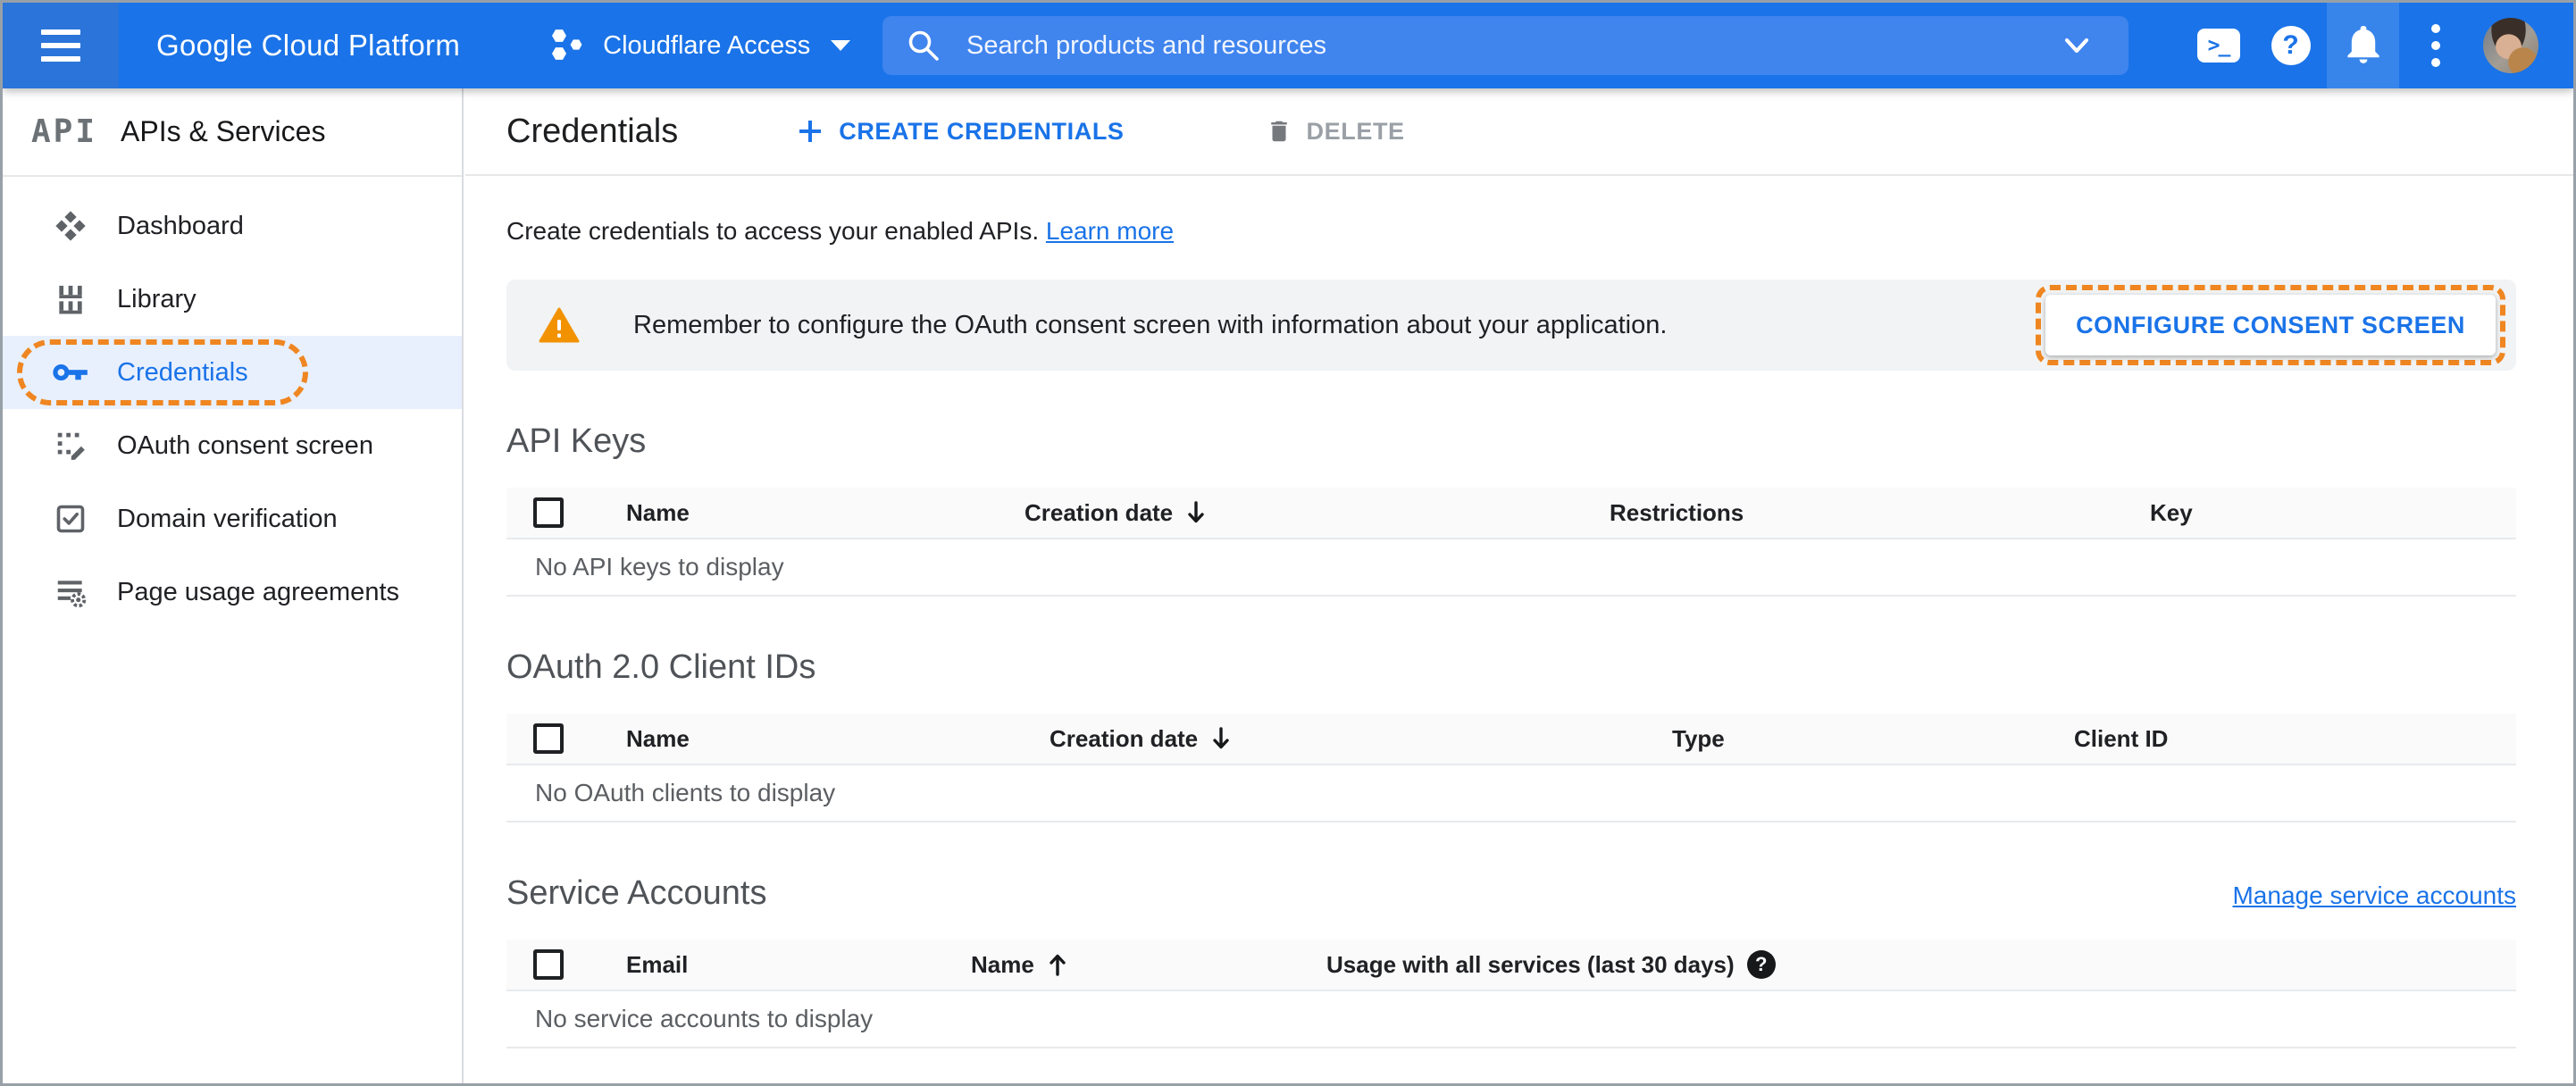 The height and width of the screenshot is (1086, 2576). What do you see at coordinates (2374, 895) in the screenshot?
I see `manage-service-accounts-link: Manage service accounts` at bounding box center [2374, 895].